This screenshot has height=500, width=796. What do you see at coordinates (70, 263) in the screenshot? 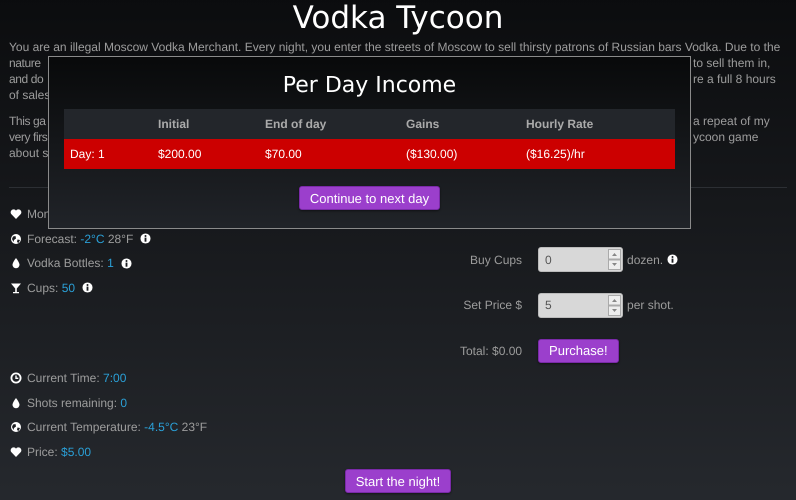
I see `stat-text: Vodka Bottles: 1` at bounding box center [70, 263].